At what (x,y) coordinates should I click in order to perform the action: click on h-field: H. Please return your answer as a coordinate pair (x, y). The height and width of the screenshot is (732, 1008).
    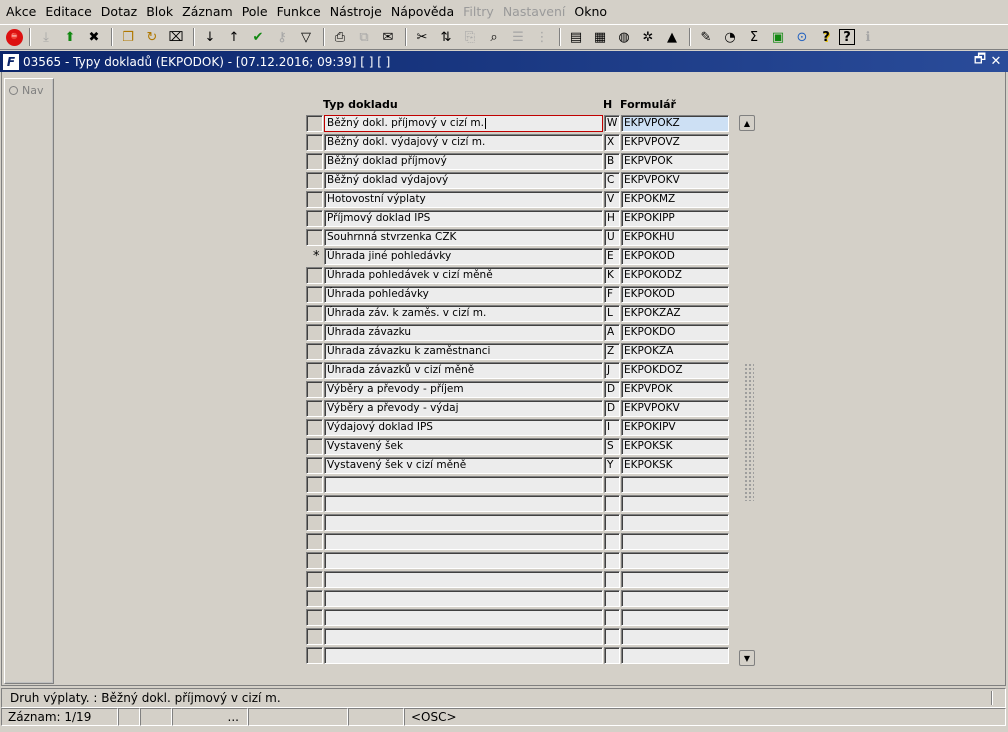
    Looking at the image, I should click on (612, 218).